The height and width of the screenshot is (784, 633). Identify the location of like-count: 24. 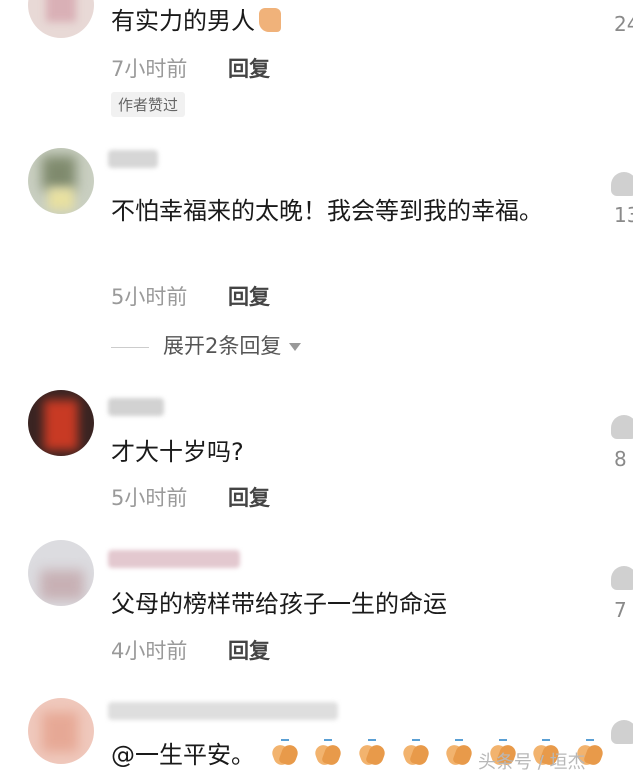
(623, 24).